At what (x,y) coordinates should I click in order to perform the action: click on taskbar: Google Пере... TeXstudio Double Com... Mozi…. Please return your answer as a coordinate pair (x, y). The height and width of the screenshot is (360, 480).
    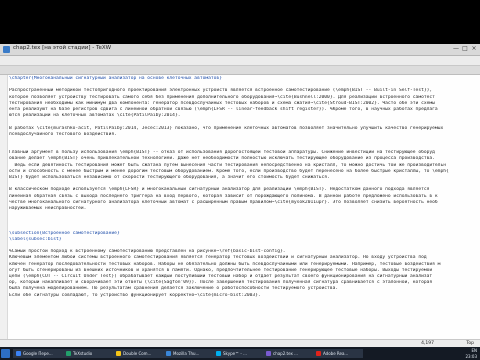
    Looking at the image, I should click on (240, 353).